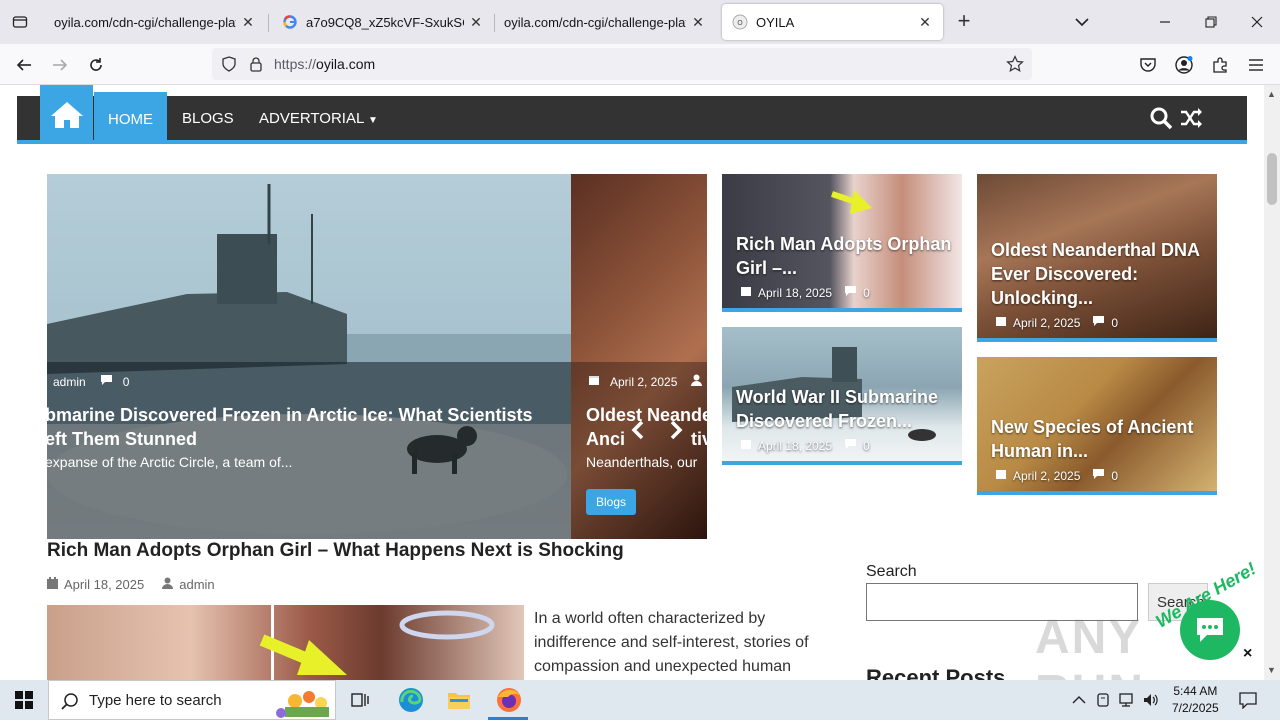 The height and width of the screenshot is (724, 1280). Describe the element at coordinates (1103, 700) in the screenshot. I see `device-icon` at that location.